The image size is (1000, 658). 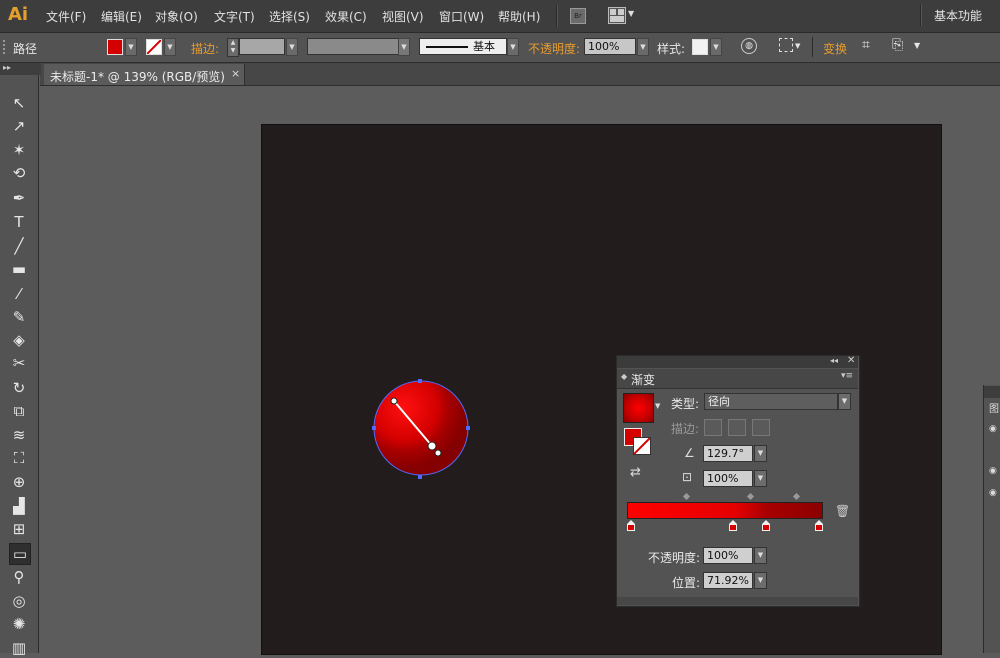 I want to click on brush-definition: 基本, so click(x=463, y=46).